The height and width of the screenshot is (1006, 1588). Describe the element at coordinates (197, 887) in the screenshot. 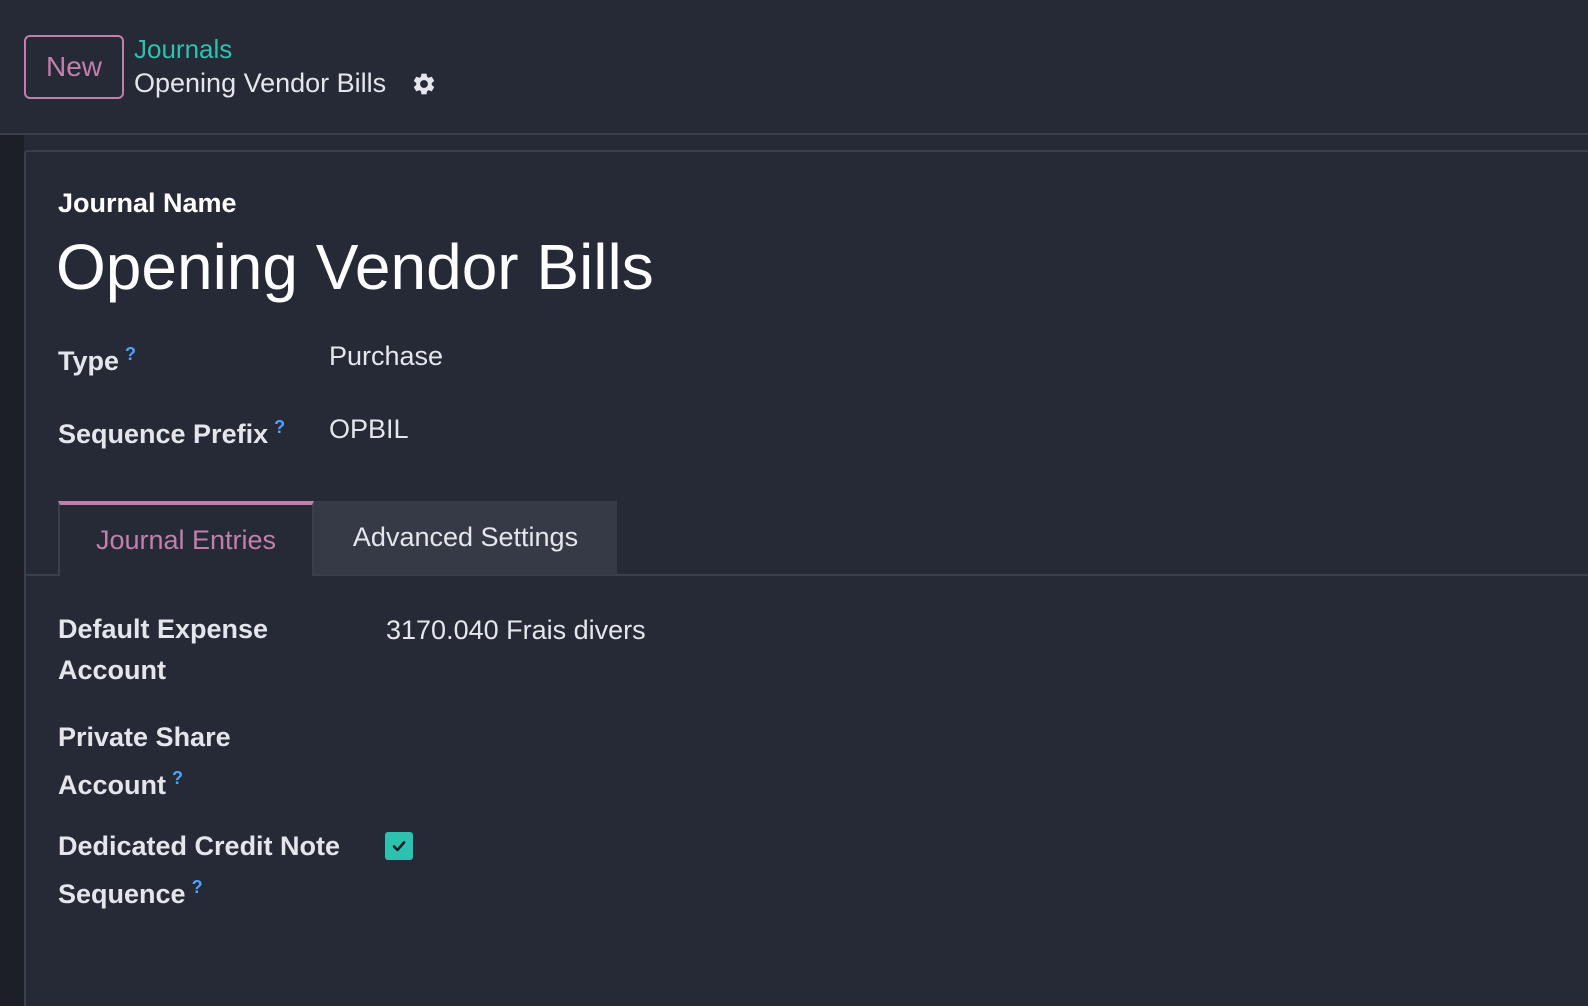

I see `dedicated-credit-note-help-icon: ?` at that location.